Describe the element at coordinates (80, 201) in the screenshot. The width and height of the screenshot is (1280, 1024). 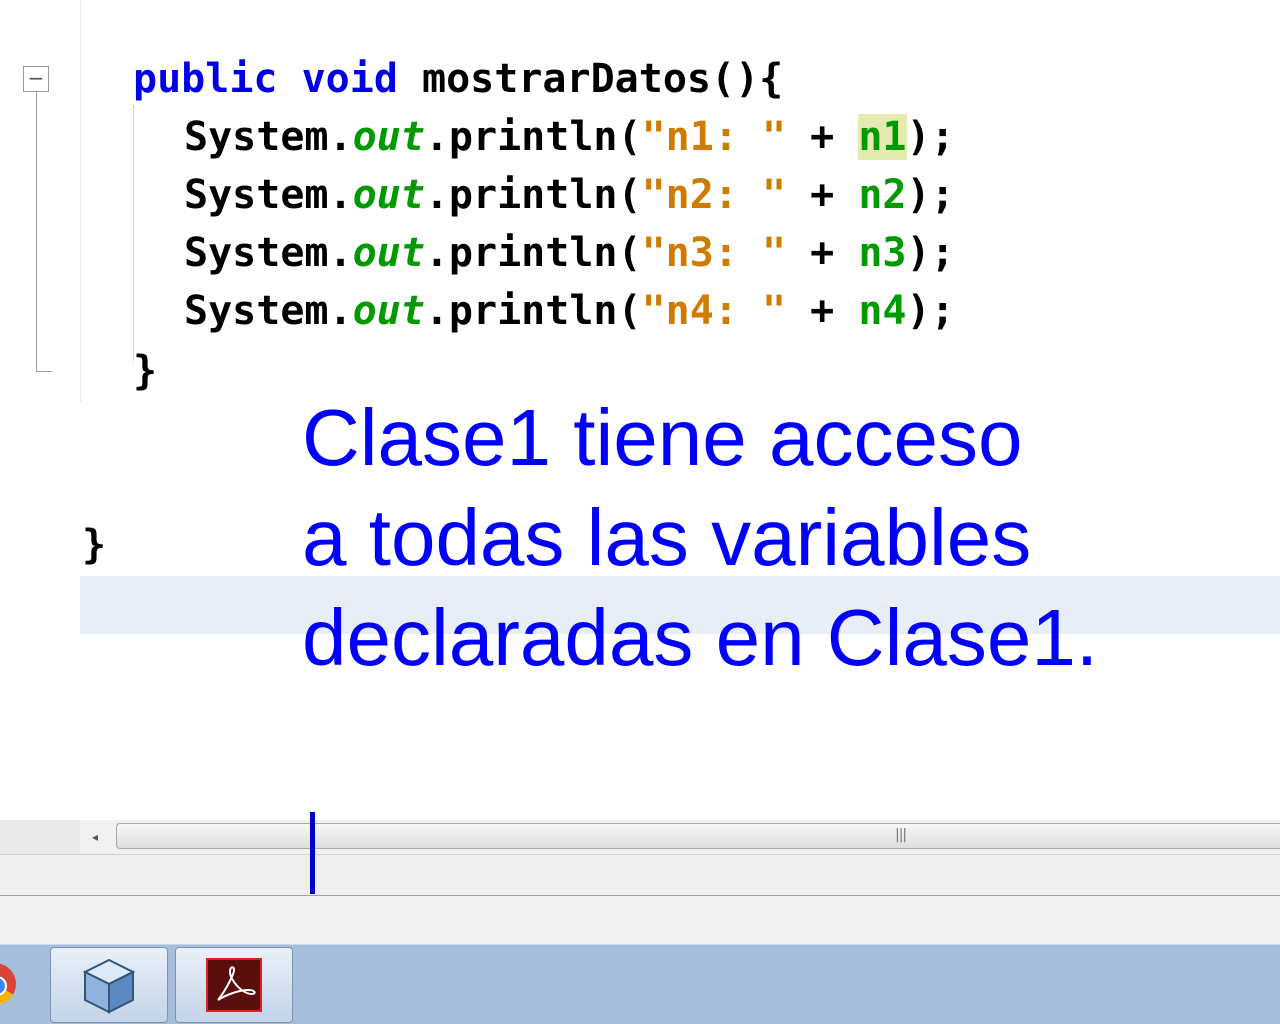
I see `gutter-divider` at that location.